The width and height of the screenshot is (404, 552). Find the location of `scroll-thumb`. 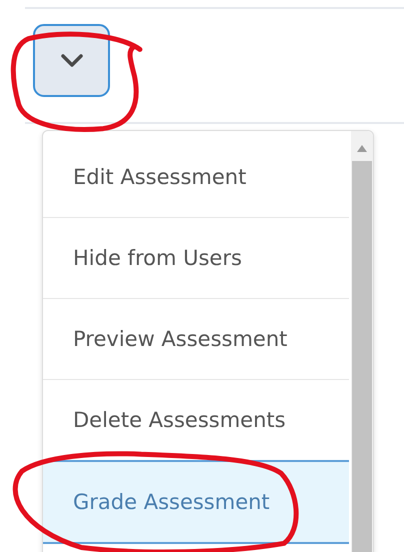

scroll-thumb is located at coordinates (362, 356).